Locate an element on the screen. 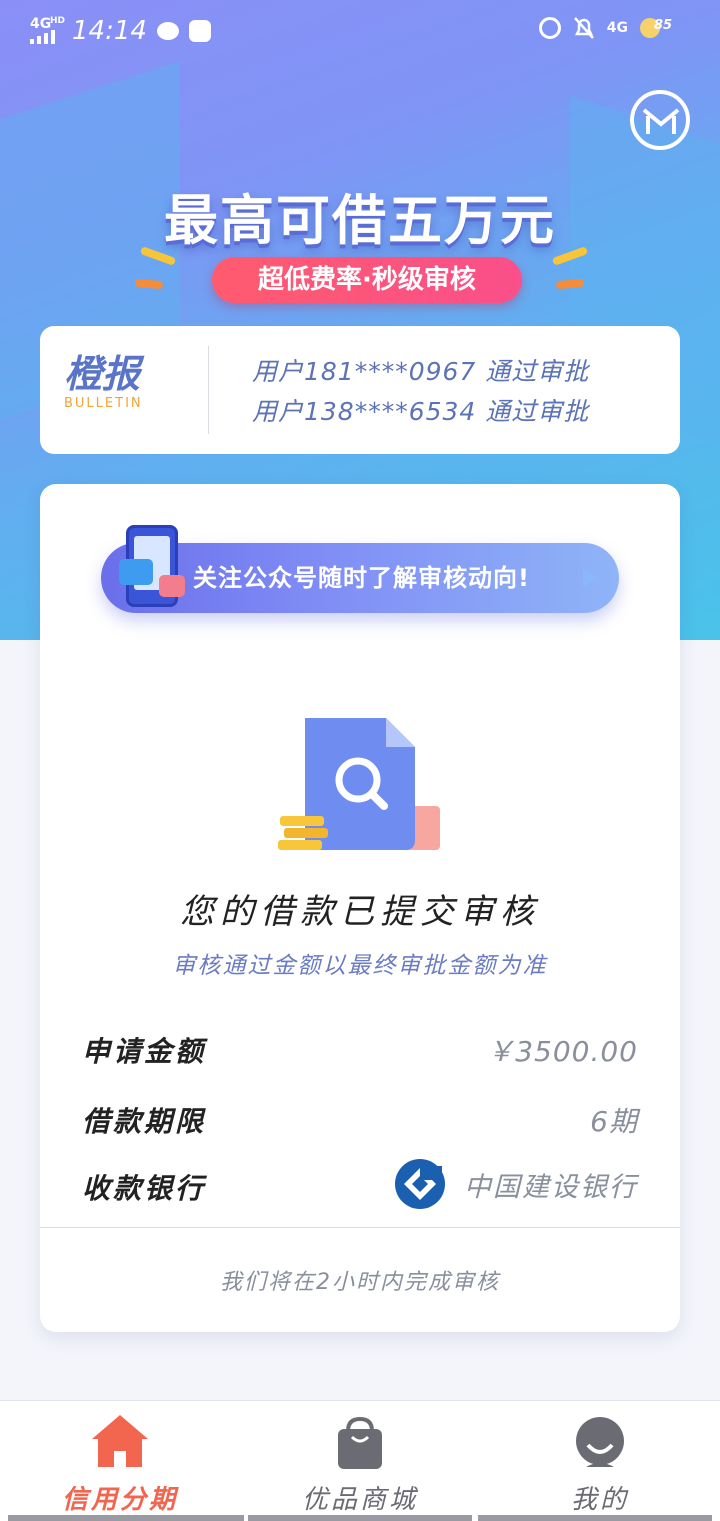 Image resolution: width=720 pixels, height=1521 pixels. tab-mall: 优品商城 is located at coordinates (360, 1461).